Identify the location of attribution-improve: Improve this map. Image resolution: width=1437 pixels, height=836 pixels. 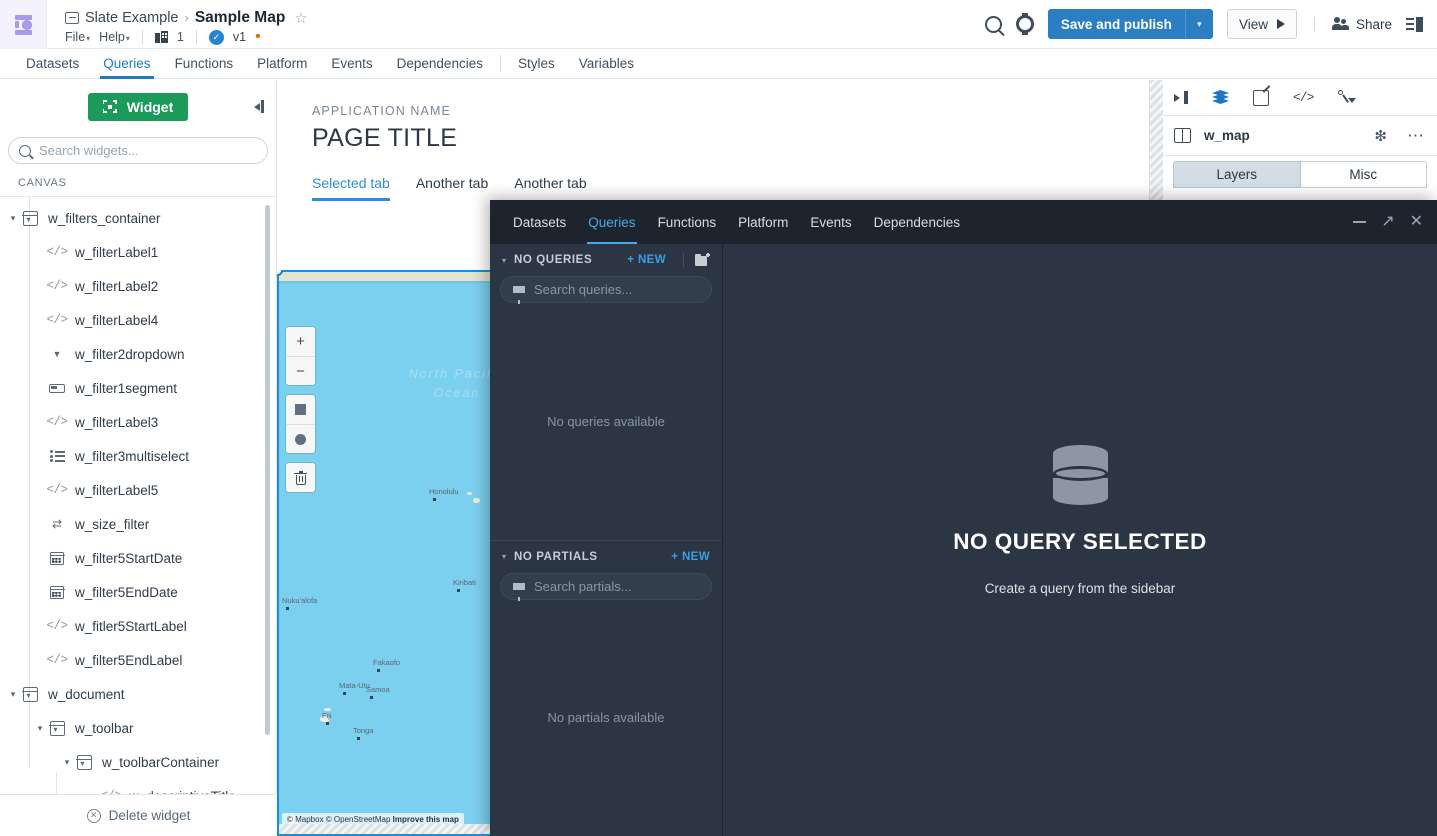
(426, 819).